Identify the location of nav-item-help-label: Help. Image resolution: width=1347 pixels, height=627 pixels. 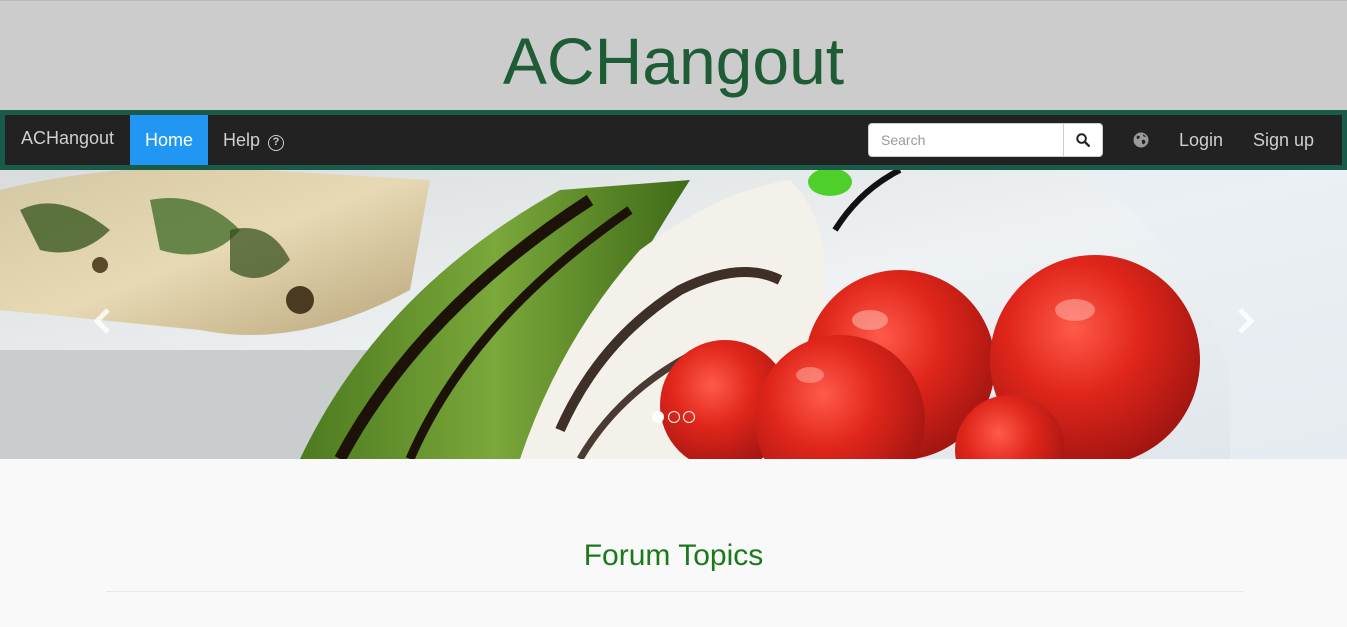
(242, 140).